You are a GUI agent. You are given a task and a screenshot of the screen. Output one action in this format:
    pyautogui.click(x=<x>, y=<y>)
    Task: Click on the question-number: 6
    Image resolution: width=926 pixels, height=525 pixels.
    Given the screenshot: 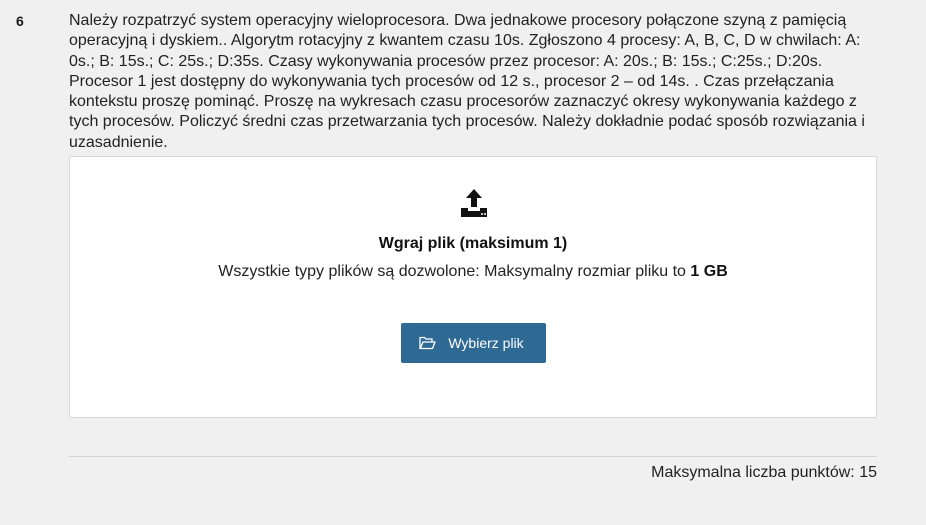 What is the action you would take?
    pyautogui.click(x=20, y=21)
    